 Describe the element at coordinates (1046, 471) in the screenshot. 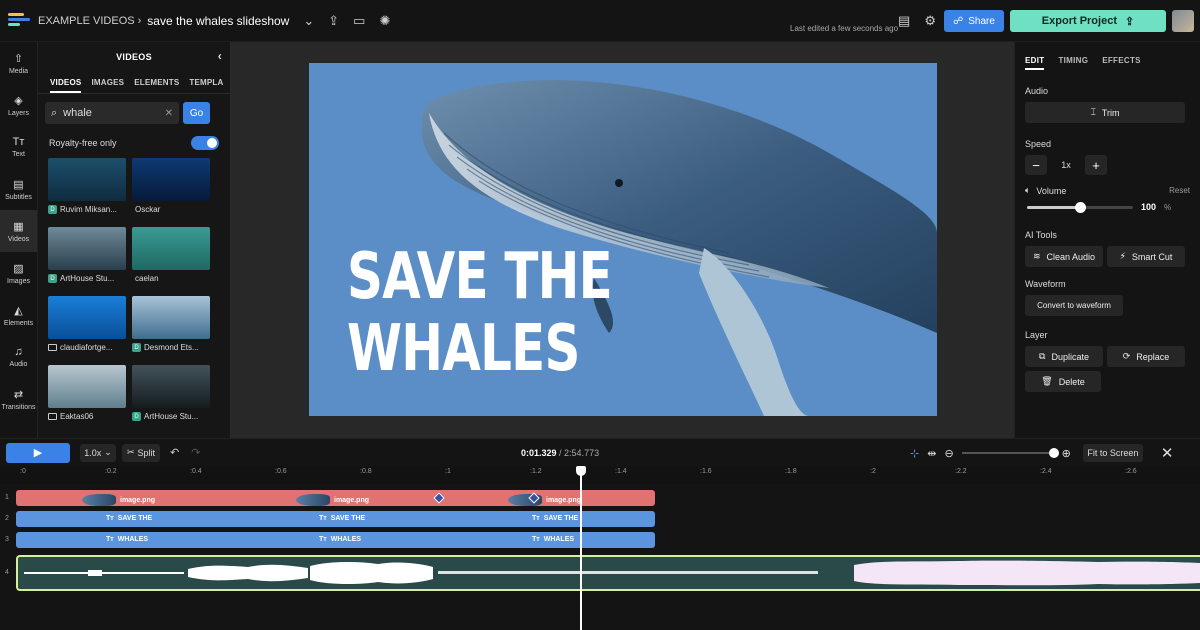

I see `ruler-tick-label: :2.4` at that location.